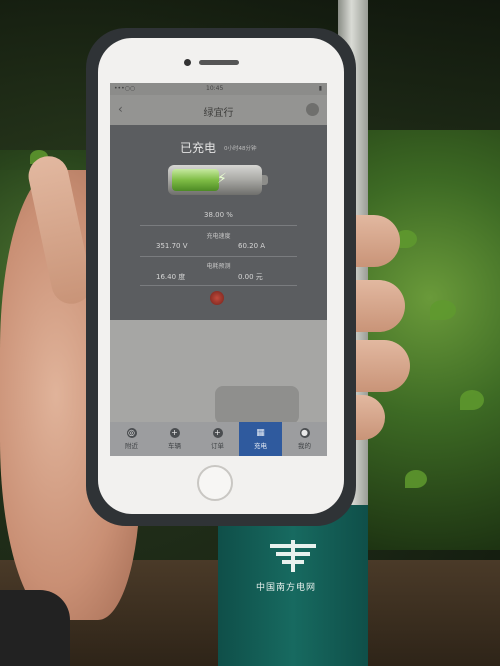 This screenshot has width=500, height=666. Describe the element at coordinates (260, 439) in the screenshot. I see `tab-charging: ▦ 充电` at that location.